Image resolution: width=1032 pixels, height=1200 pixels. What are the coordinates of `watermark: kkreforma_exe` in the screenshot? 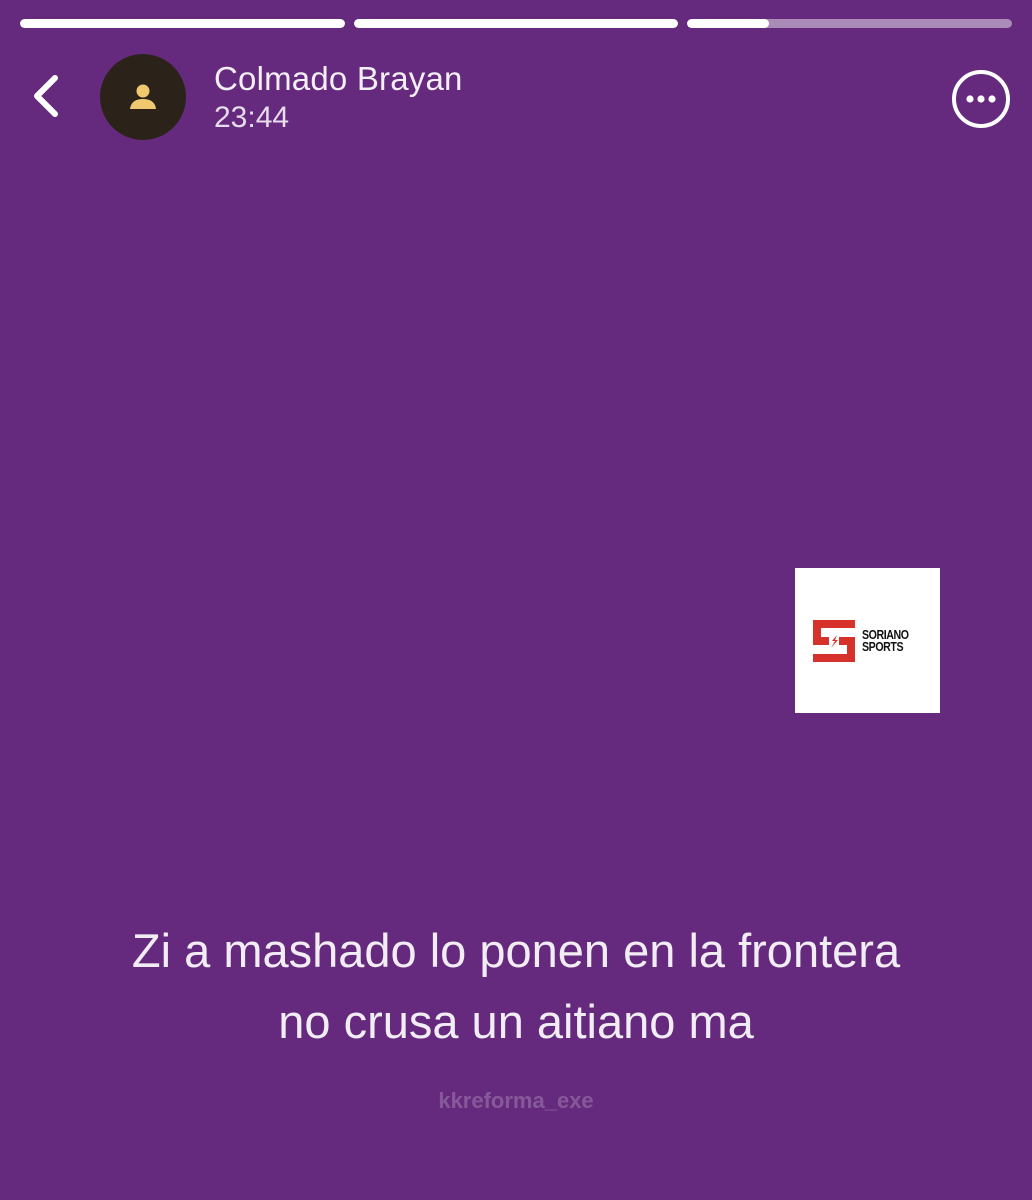 It's located at (516, 1100).